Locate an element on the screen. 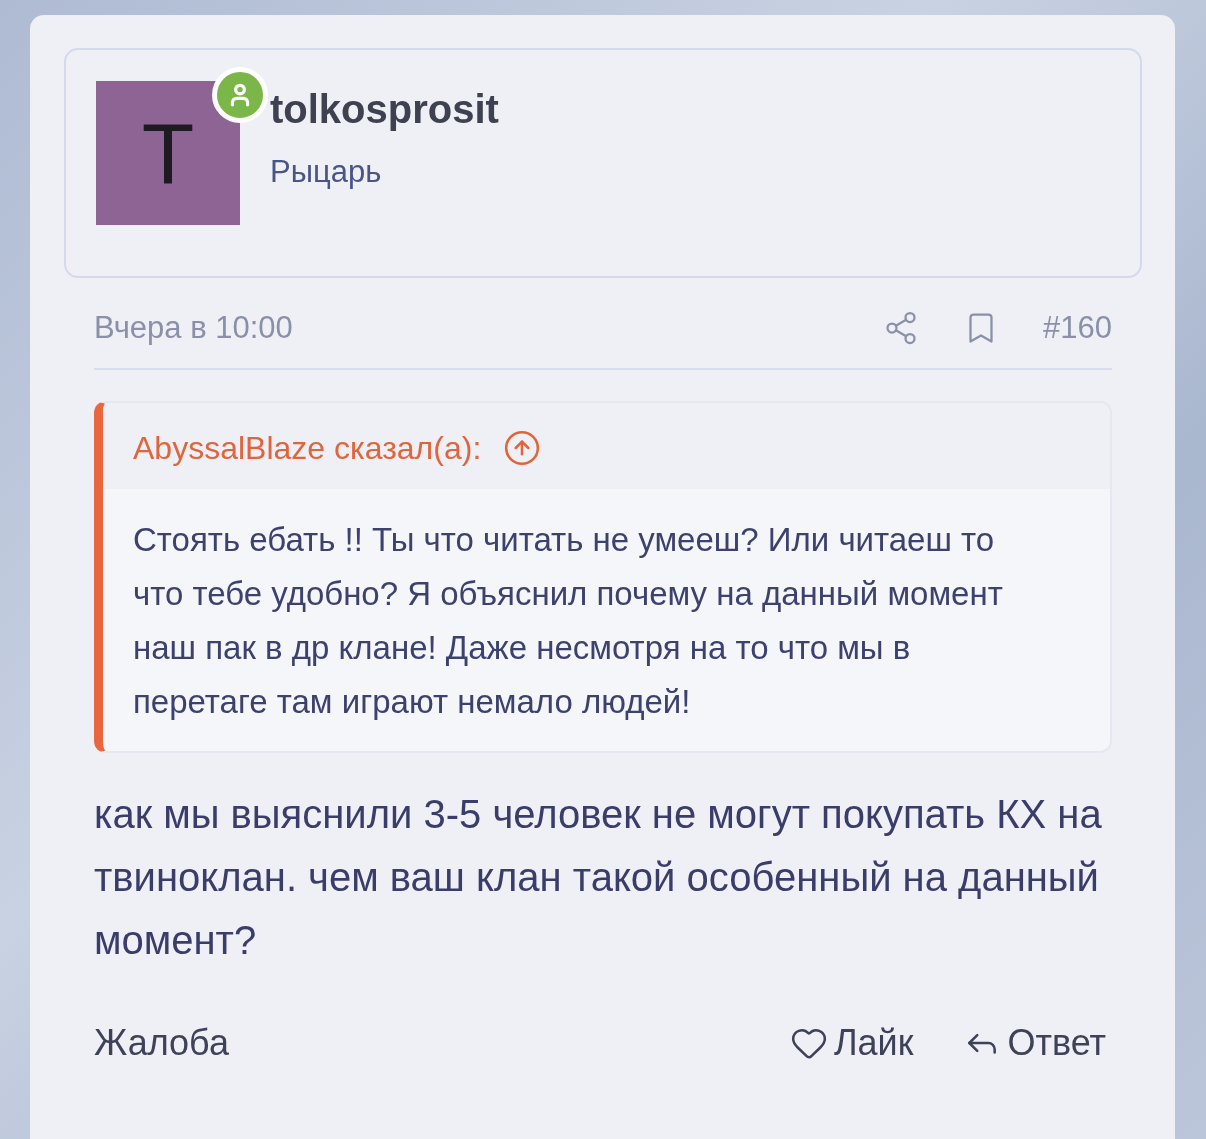 The width and height of the screenshot is (1206, 1139). user-title: Рыцарь is located at coordinates (326, 172).